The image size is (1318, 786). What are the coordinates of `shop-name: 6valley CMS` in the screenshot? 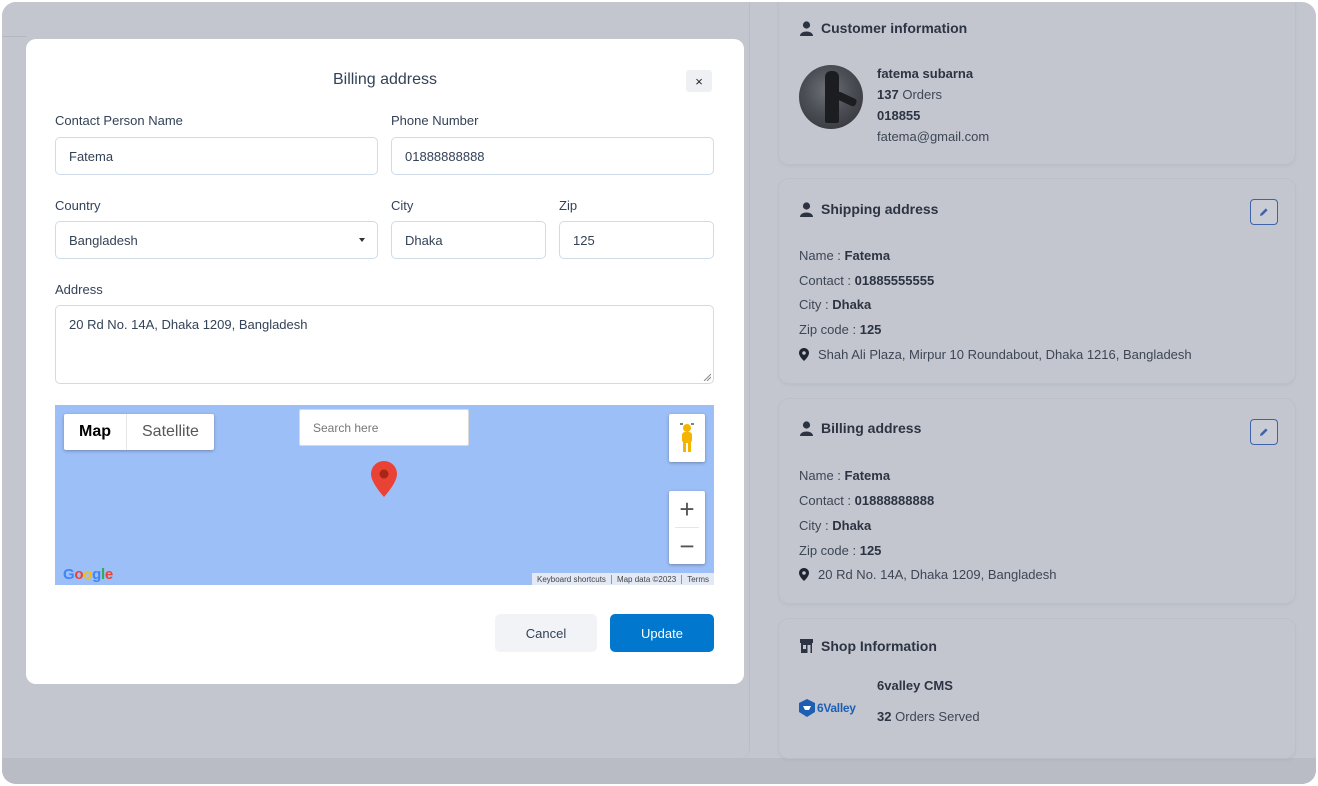 It's located at (915, 685).